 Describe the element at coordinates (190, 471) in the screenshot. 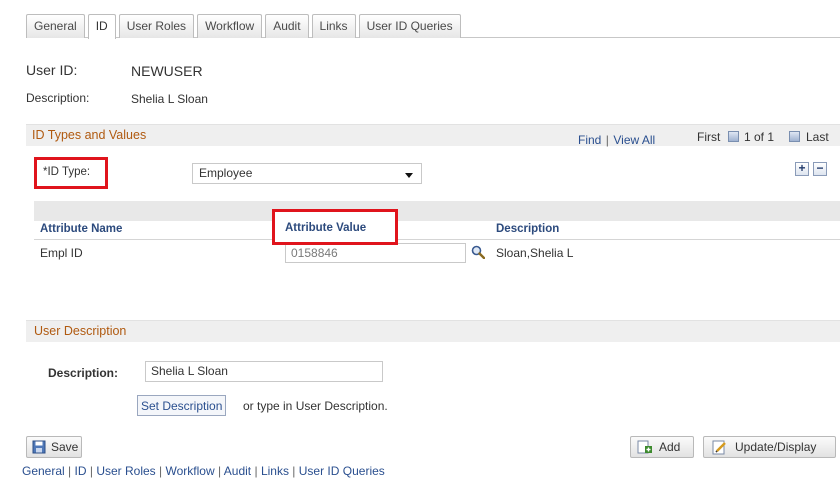

I see `bottom-link-workflow: Workflow` at that location.